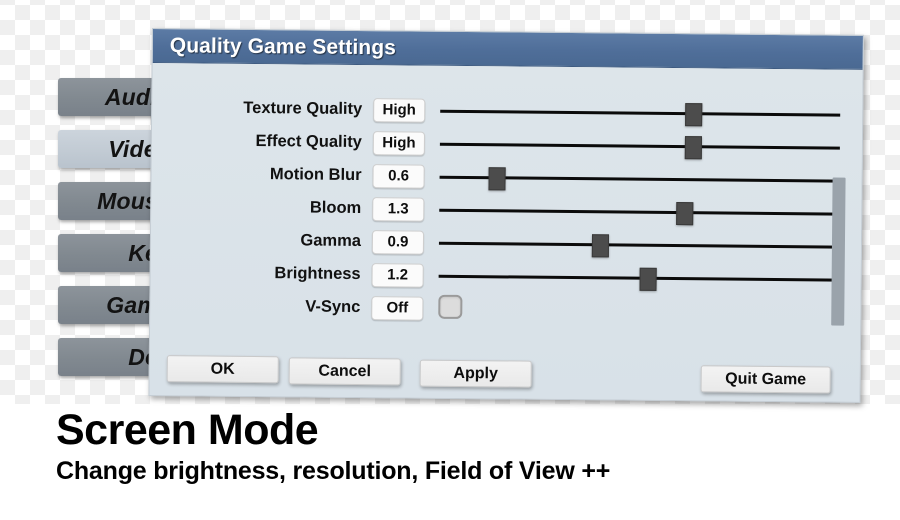 This screenshot has height=520, width=900. What do you see at coordinates (333, 307) in the screenshot?
I see `setting-label: V-Sync` at bounding box center [333, 307].